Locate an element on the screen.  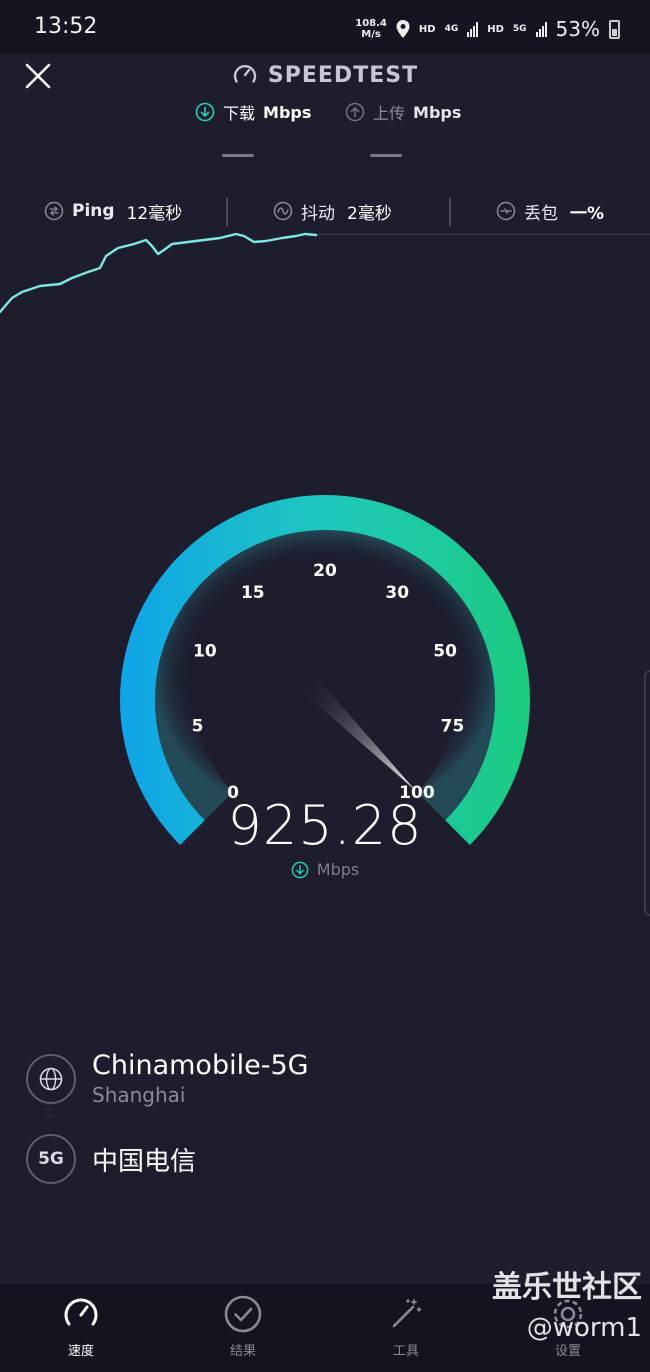
isp-name: 中国电信 is located at coordinates (144, 1161).